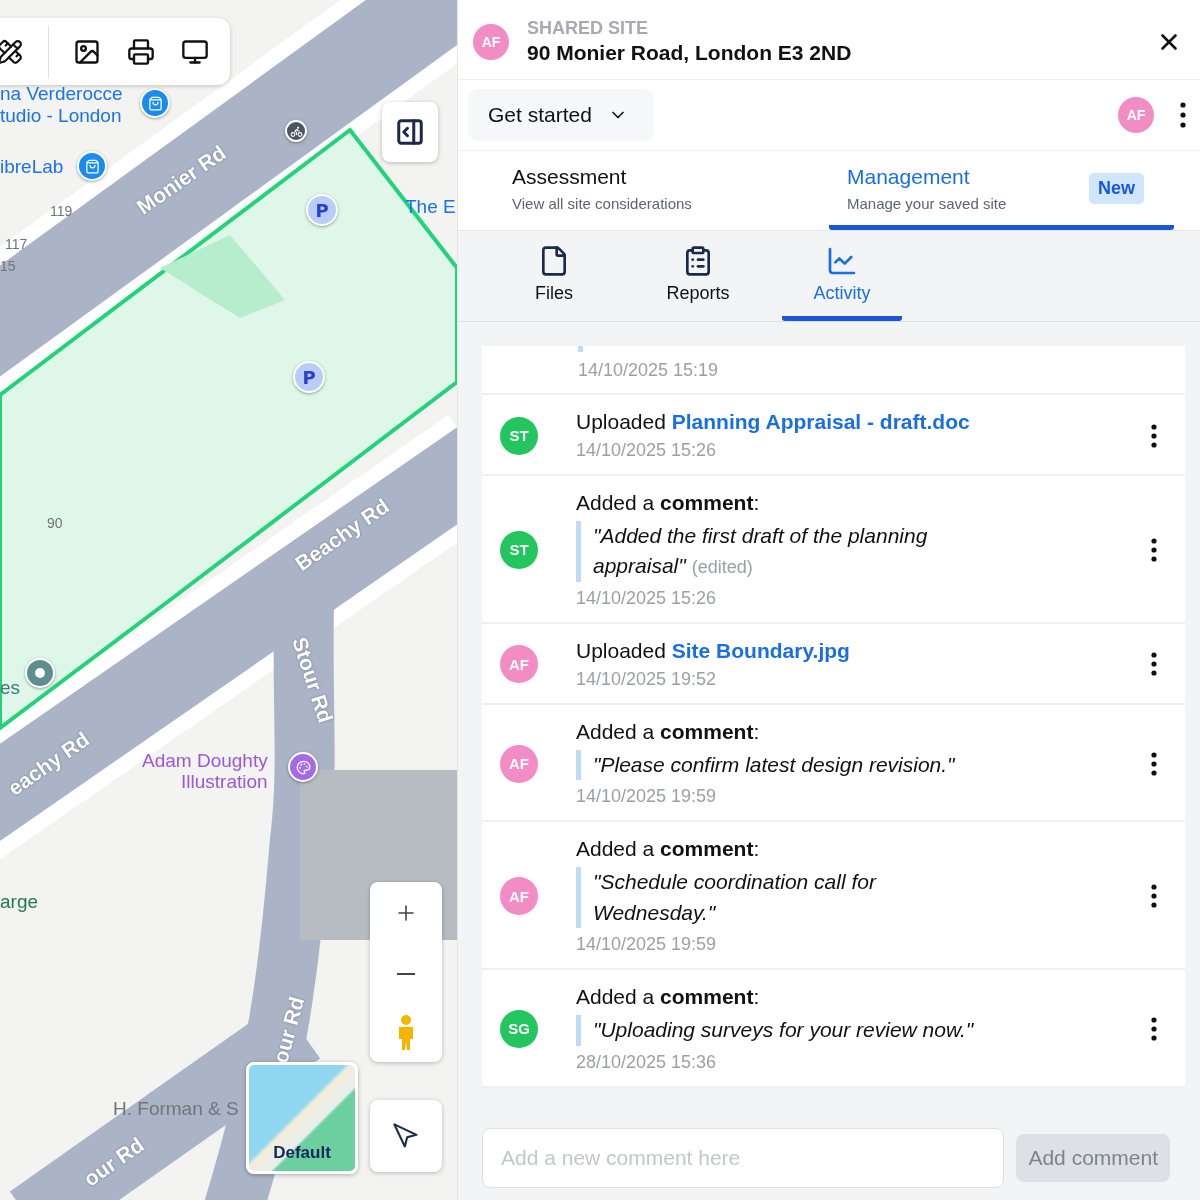  Describe the element at coordinates (195, 51) in the screenshot. I see `display-icon` at that location.